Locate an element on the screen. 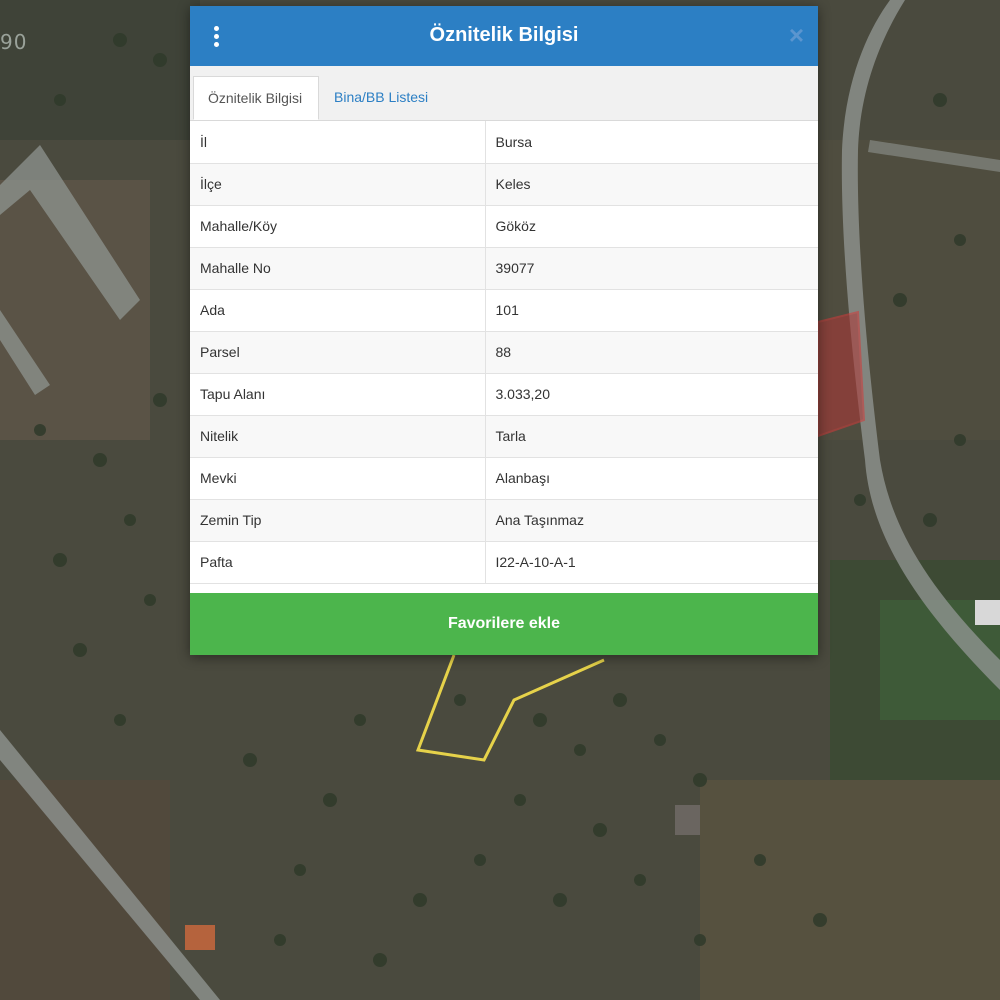 The width and height of the screenshot is (1000, 1000). table-row: Mahalle No 39077 is located at coordinates (504, 268).